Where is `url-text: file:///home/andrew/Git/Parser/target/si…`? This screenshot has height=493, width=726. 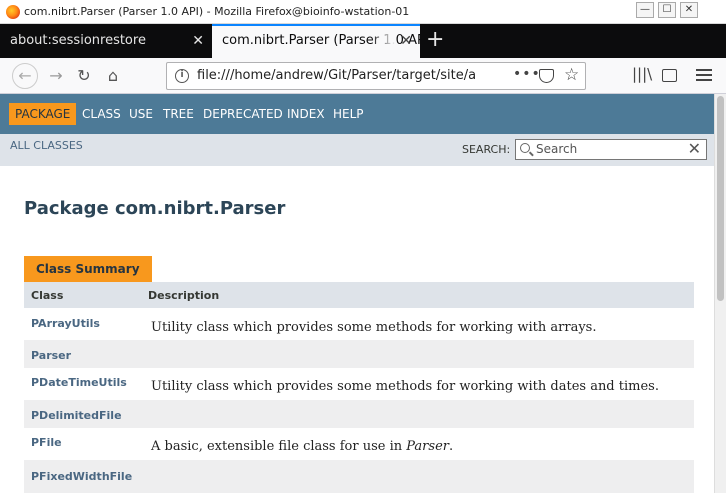 url-text: file:///home/andrew/Git/Parser/target/si… is located at coordinates (337, 75).